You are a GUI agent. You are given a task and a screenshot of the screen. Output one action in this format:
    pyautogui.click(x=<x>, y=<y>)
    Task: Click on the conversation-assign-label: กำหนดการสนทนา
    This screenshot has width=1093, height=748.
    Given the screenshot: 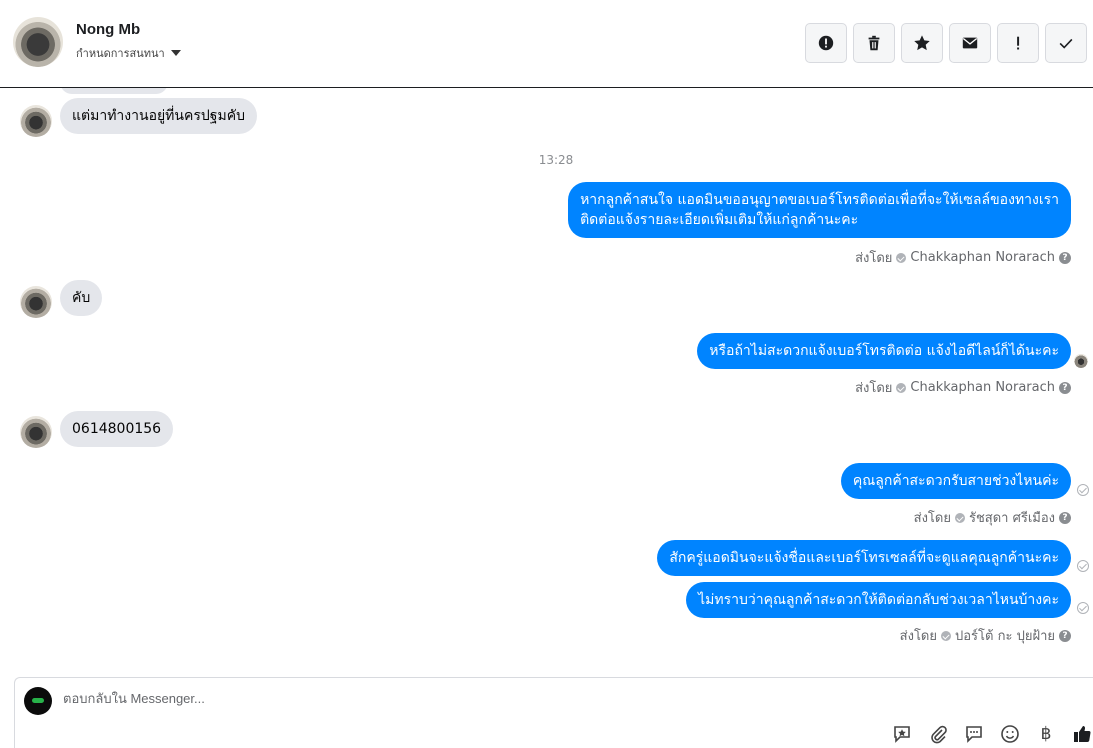 What is the action you would take?
    pyautogui.click(x=120, y=53)
    